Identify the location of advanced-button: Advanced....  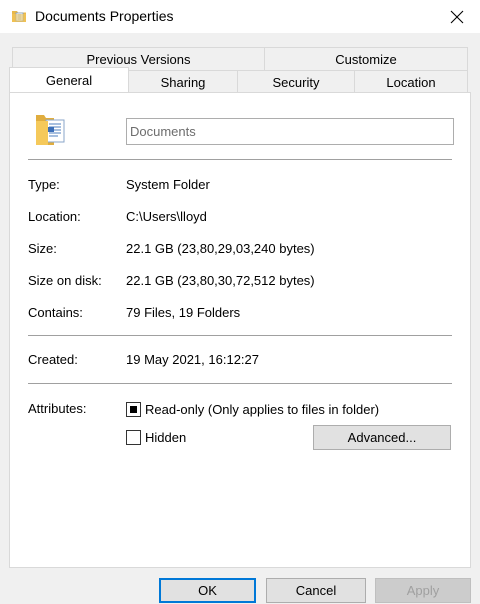
(382, 437).